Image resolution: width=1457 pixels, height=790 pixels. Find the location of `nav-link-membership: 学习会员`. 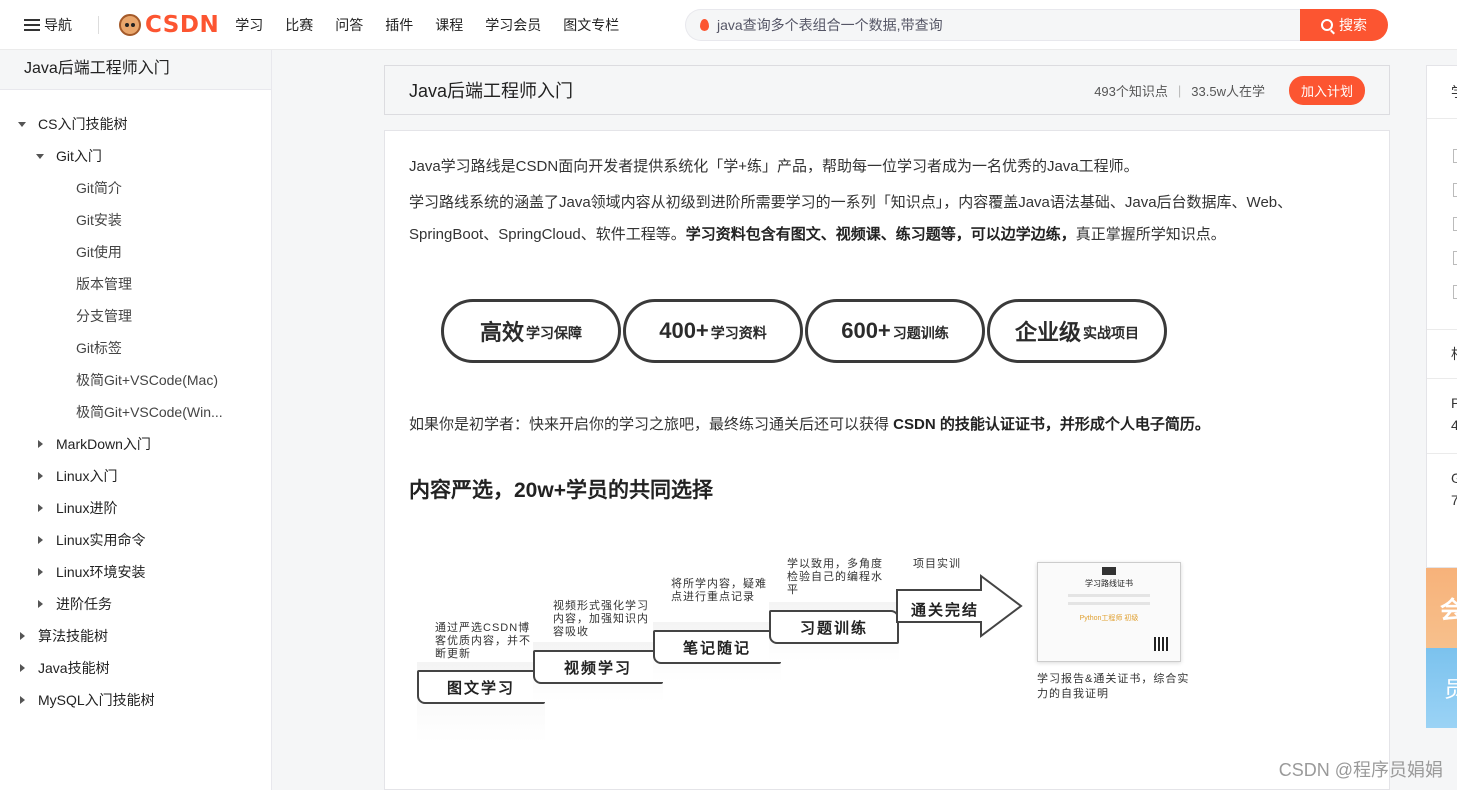

nav-link-membership: 学习会员 is located at coordinates (513, 25).